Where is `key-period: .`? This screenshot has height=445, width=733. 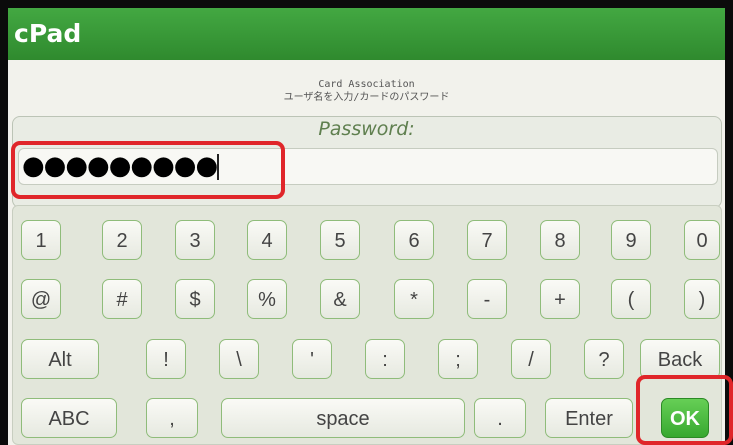 key-period: . is located at coordinates (500, 418).